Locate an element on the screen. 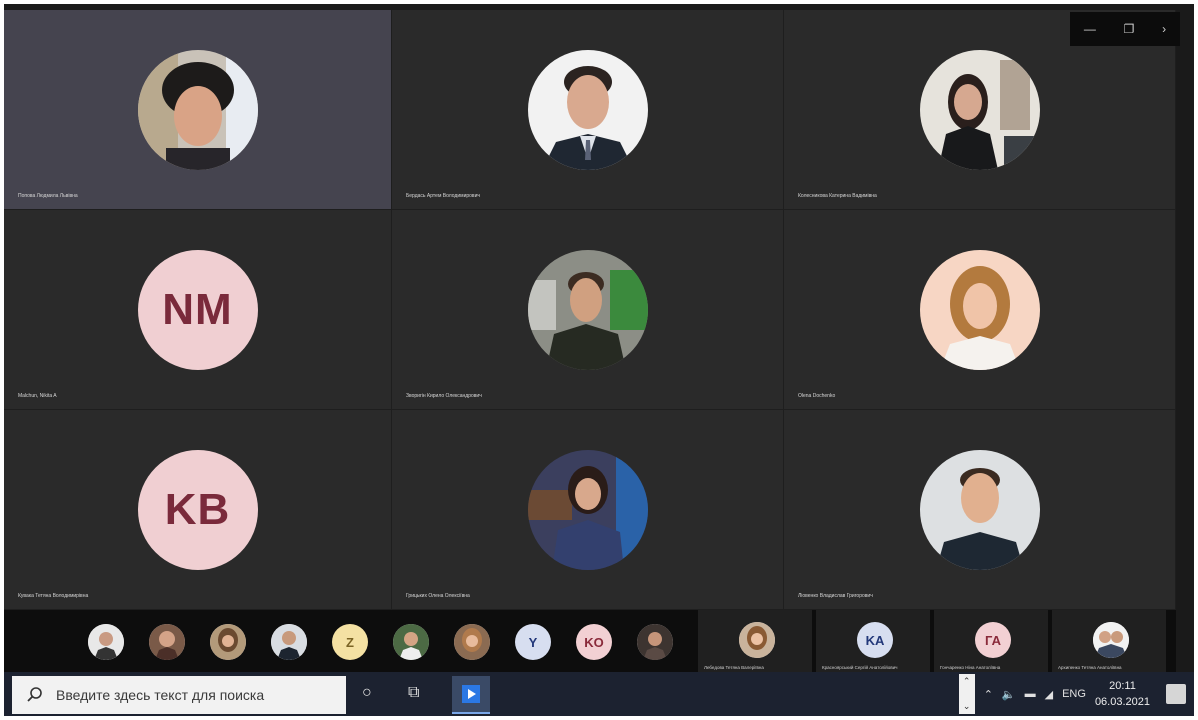  participant-name: Бердась Артем Володимирович is located at coordinates (443, 196).